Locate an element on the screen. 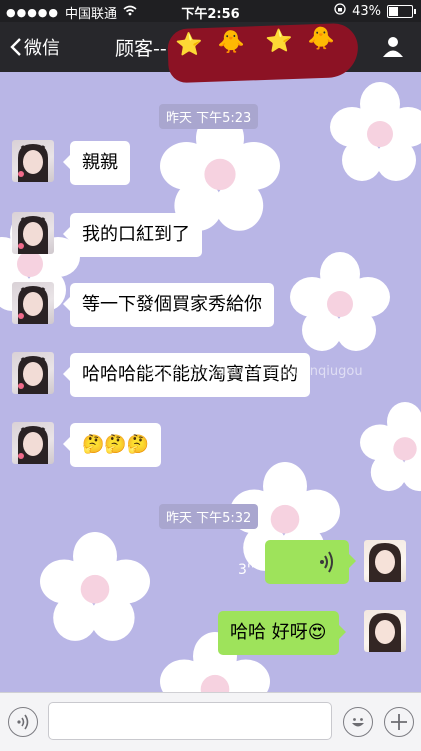  message-input is located at coordinates (190, 721).